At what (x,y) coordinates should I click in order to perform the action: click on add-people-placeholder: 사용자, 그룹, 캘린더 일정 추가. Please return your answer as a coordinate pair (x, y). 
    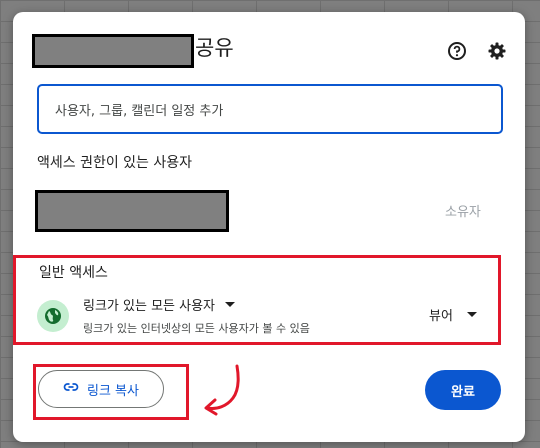
    Looking at the image, I should click on (139, 111).